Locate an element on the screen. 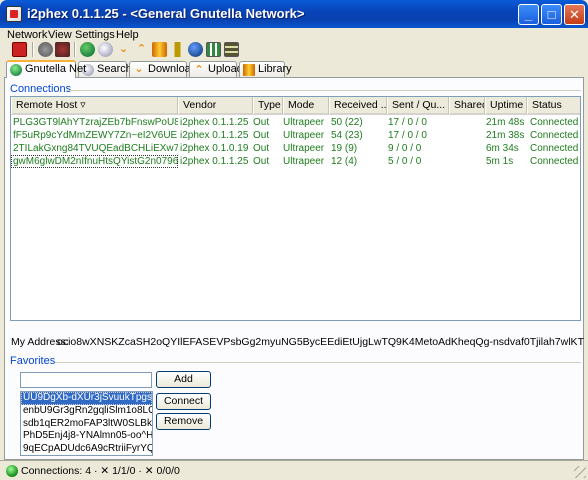 This screenshot has height=480, width=588. tab-upload: ⌃ Upload is located at coordinates (216, 69).